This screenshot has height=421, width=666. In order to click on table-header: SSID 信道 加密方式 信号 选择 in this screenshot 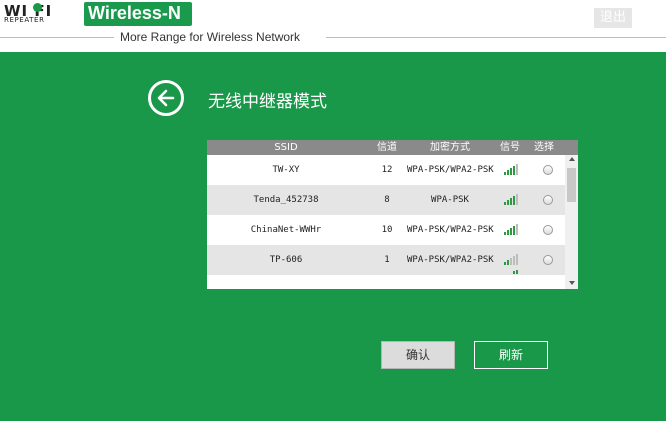, I will do `click(392, 147)`.